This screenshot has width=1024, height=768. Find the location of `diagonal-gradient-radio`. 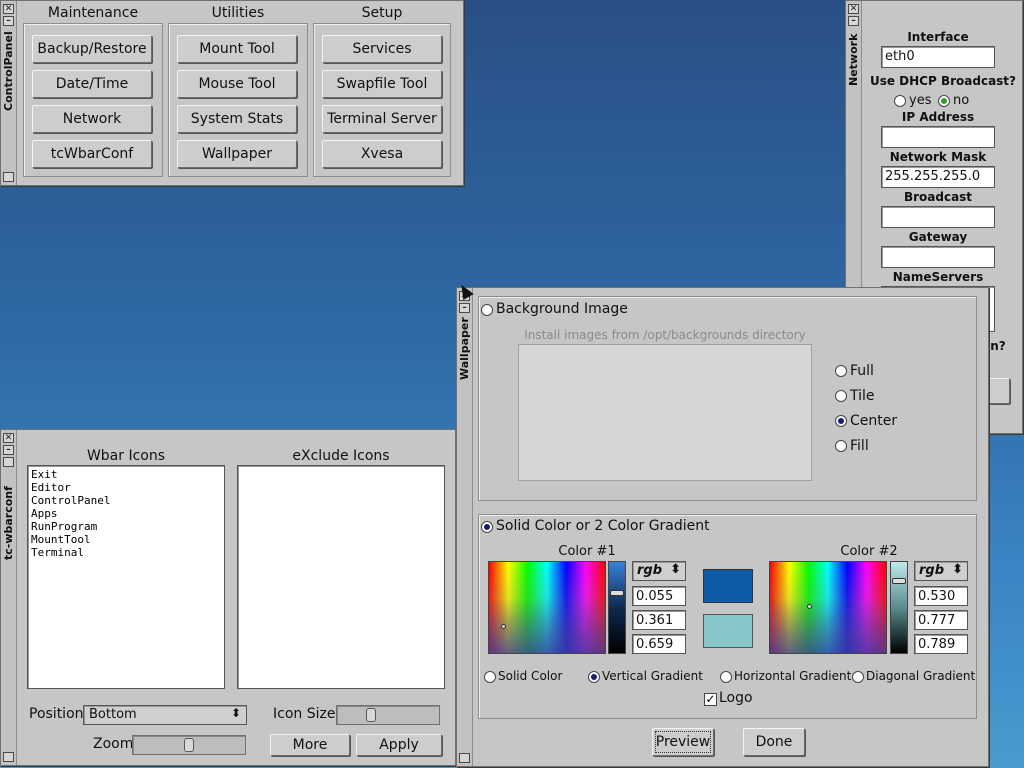

diagonal-gradient-radio is located at coordinates (858, 677).